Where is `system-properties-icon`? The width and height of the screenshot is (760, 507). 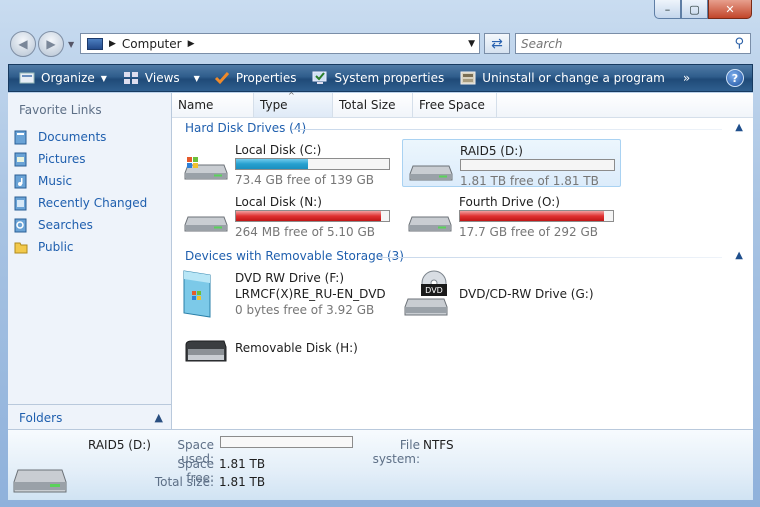 system-properties-icon is located at coordinates (319, 77).